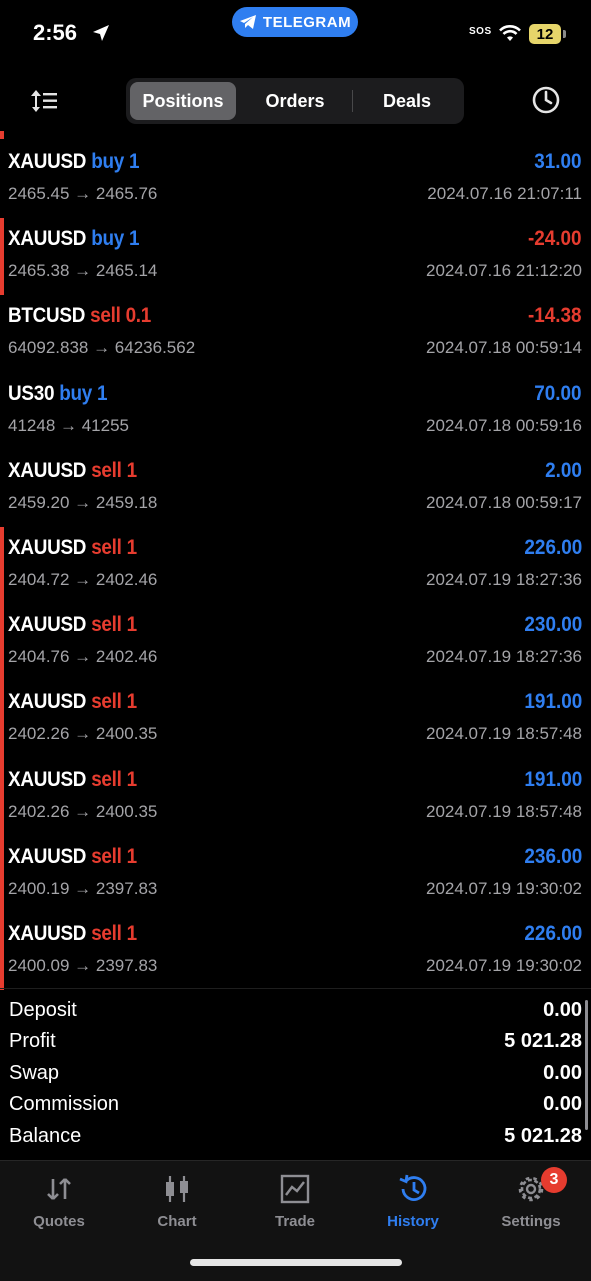 The image size is (591, 1281). What do you see at coordinates (413, 1221) in the screenshot?
I see `tab-label: History` at bounding box center [413, 1221].